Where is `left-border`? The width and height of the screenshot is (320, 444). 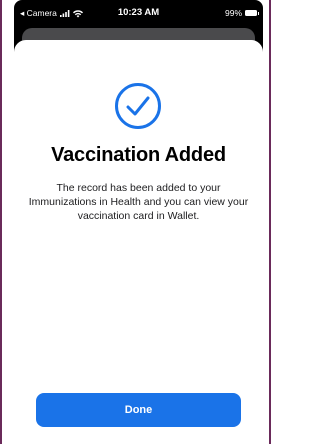 left-border is located at coordinates (1, 222).